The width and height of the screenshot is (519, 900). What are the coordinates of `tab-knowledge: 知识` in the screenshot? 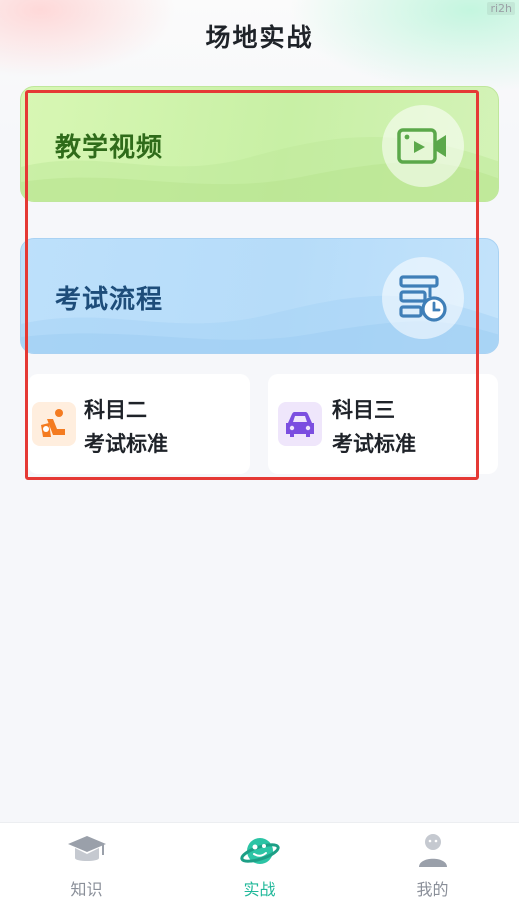 It's located at (86, 861).